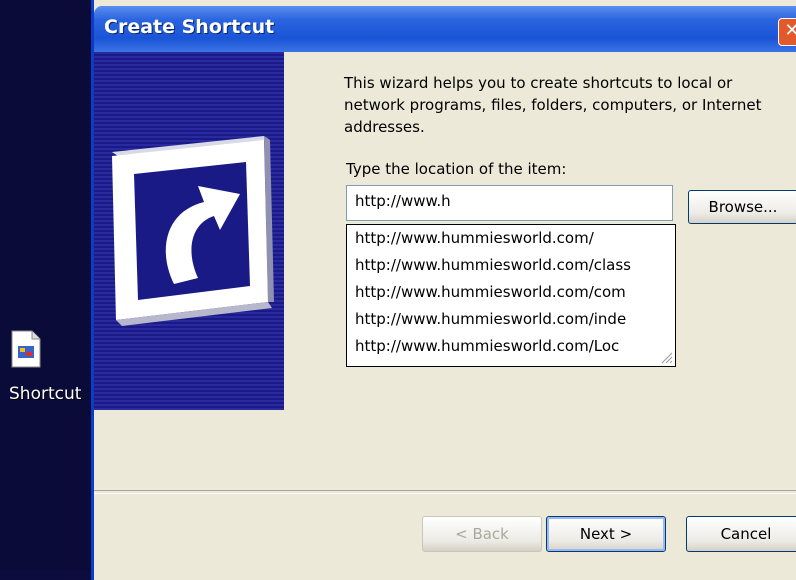 This screenshot has width=796, height=580. I want to click on suggestion-item: http://www.hummiesworld.com/class, so click(511, 265).